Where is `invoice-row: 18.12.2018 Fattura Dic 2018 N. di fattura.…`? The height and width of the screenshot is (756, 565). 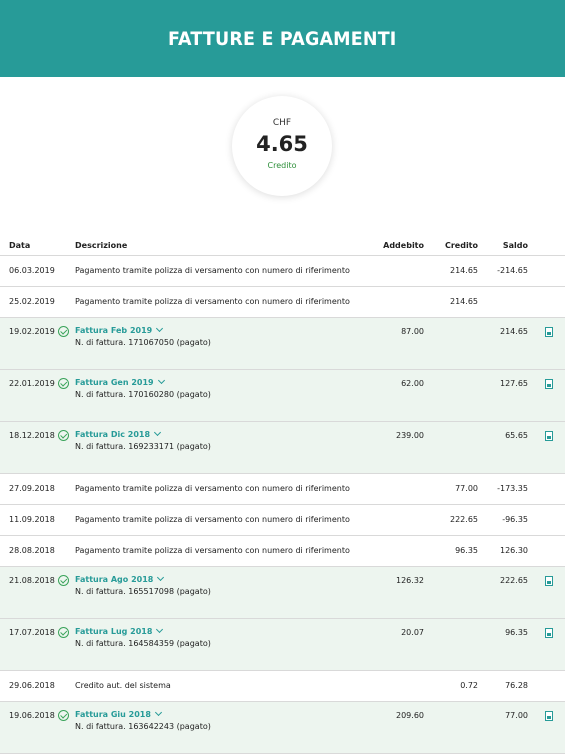 invoice-row: 18.12.2018 Fattura Dic 2018 N. di fattura.… is located at coordinates (282, 448).